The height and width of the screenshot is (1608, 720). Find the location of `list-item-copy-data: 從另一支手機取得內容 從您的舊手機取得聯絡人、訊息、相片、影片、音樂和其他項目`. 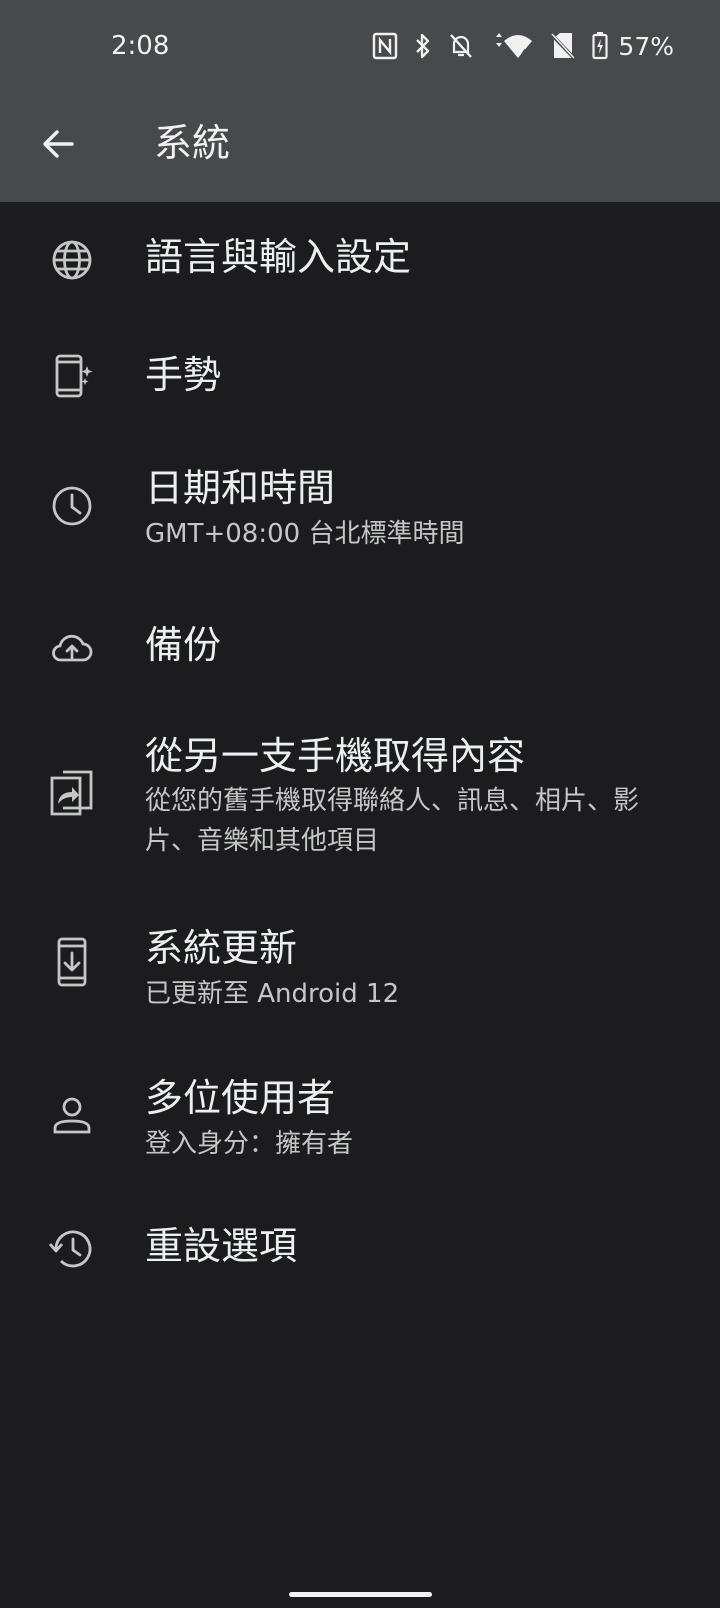

list-item-copy-data: 從另一支手機取得內容 從您的舊手機取得聯絡人、訊息、相片、影片、音樂和其他項目 is located at coordinates (360, 803).